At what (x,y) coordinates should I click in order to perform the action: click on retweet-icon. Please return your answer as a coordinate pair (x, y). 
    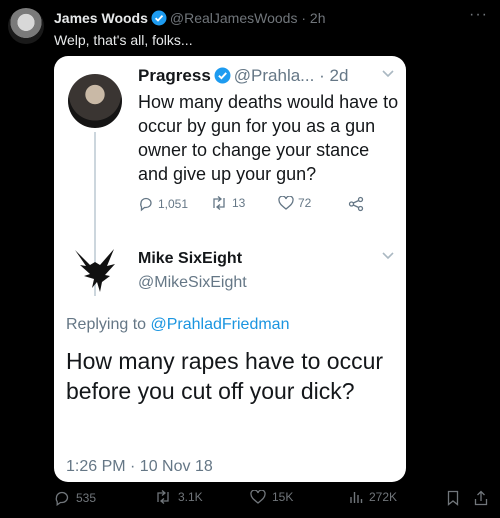
    Looking at the image, I should click on (219, 203).